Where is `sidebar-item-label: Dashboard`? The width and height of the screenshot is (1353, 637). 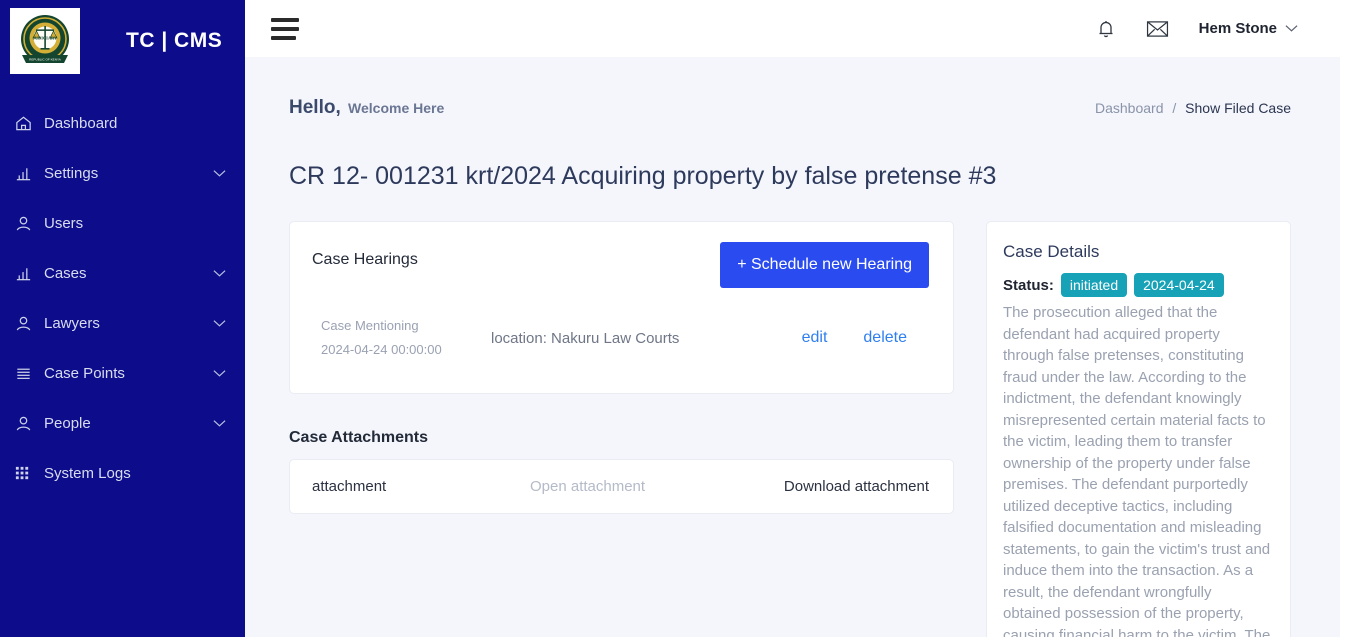
sidebar-item-label: Dashboard is located at coordinates (81, 123).